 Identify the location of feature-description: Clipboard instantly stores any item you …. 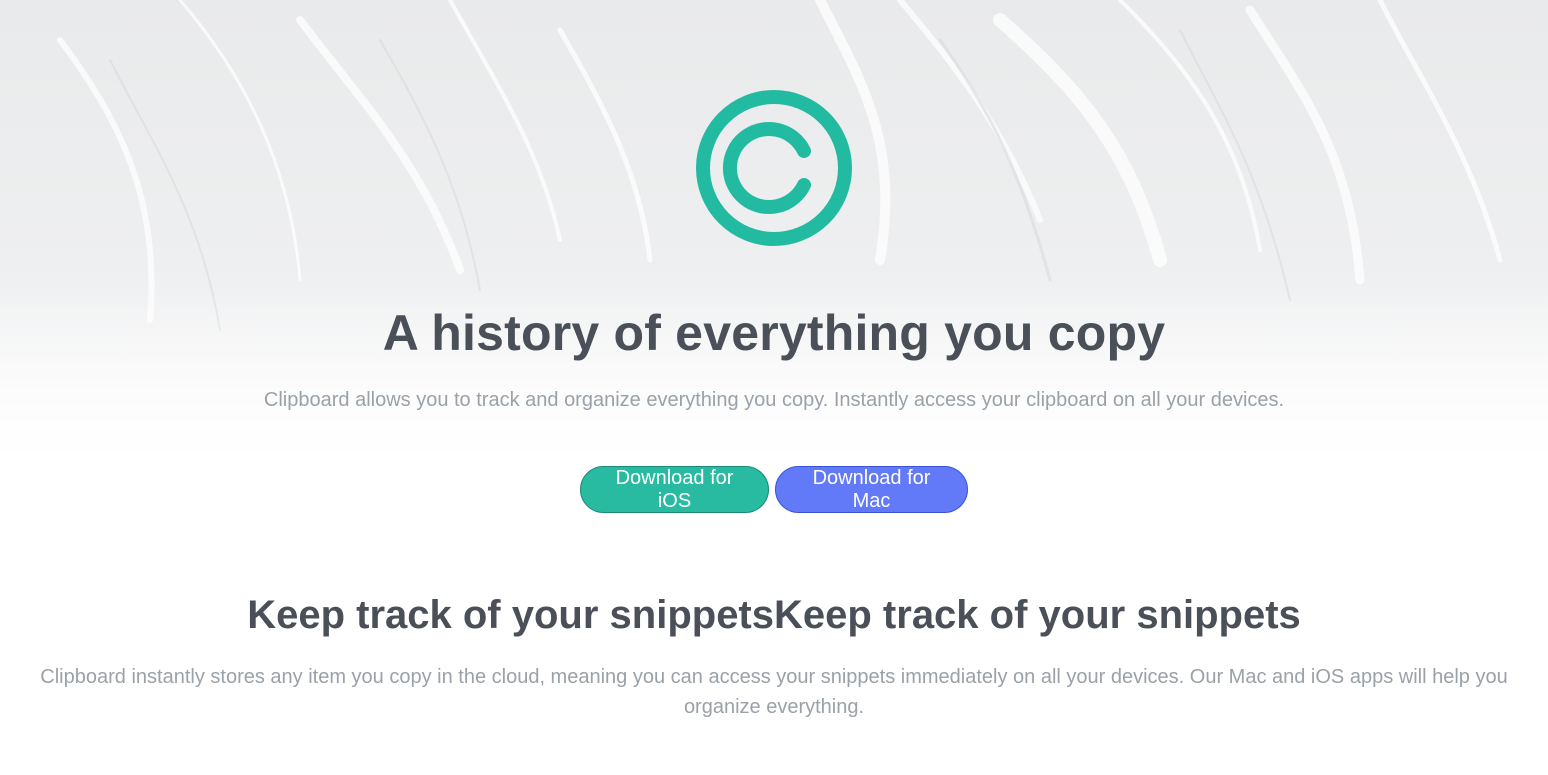
(774, 692).